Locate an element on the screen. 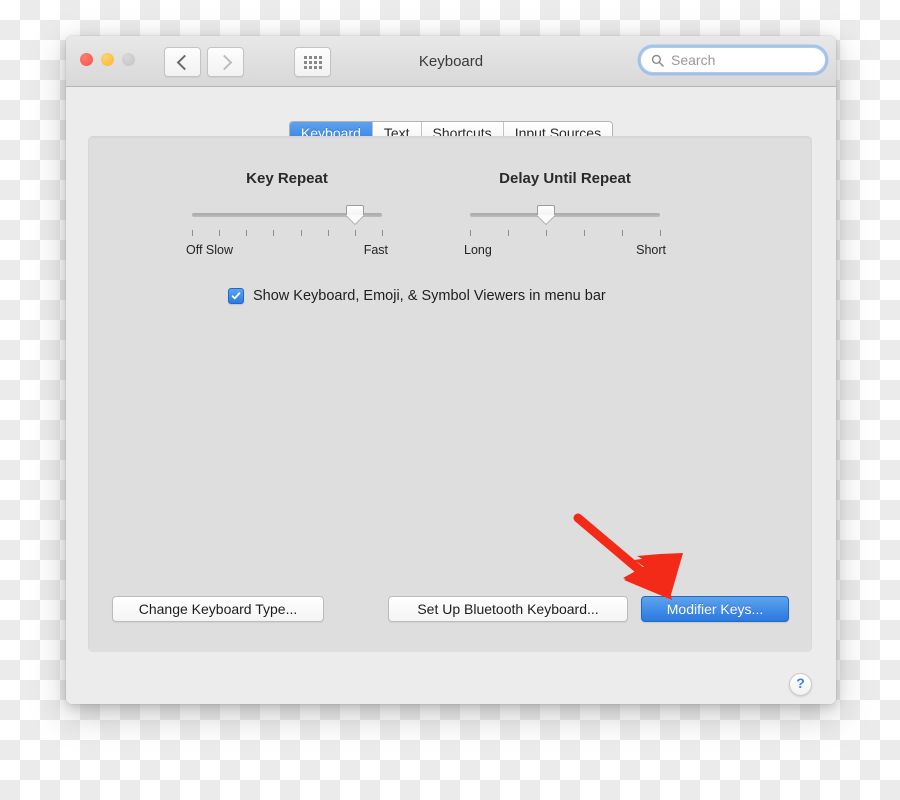 This screenshot has height=800, width=900. key-repeat-slider-group: Key Repeat Off Slow Fast is located at coordinates (287, 214).